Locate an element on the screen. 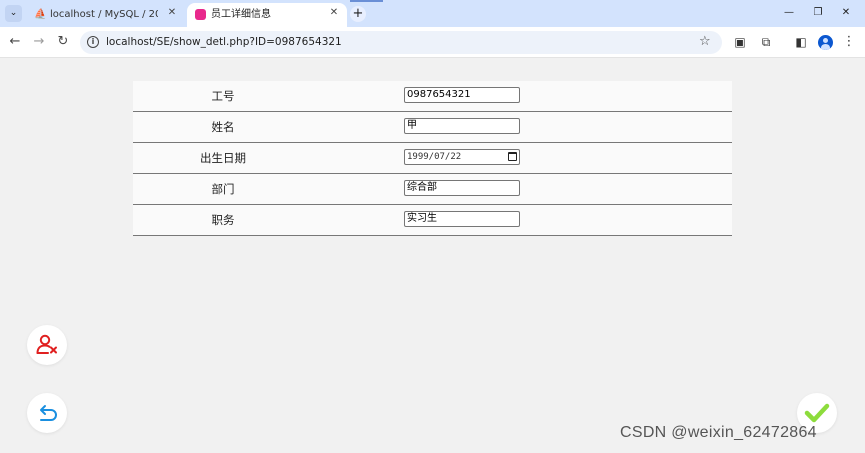 The width and height of the screenshot is (865, 453). tab-phpmyadmin: ⛵ localhost / MySQL / 2021150 ✕ is located at coordinates (106, 15).